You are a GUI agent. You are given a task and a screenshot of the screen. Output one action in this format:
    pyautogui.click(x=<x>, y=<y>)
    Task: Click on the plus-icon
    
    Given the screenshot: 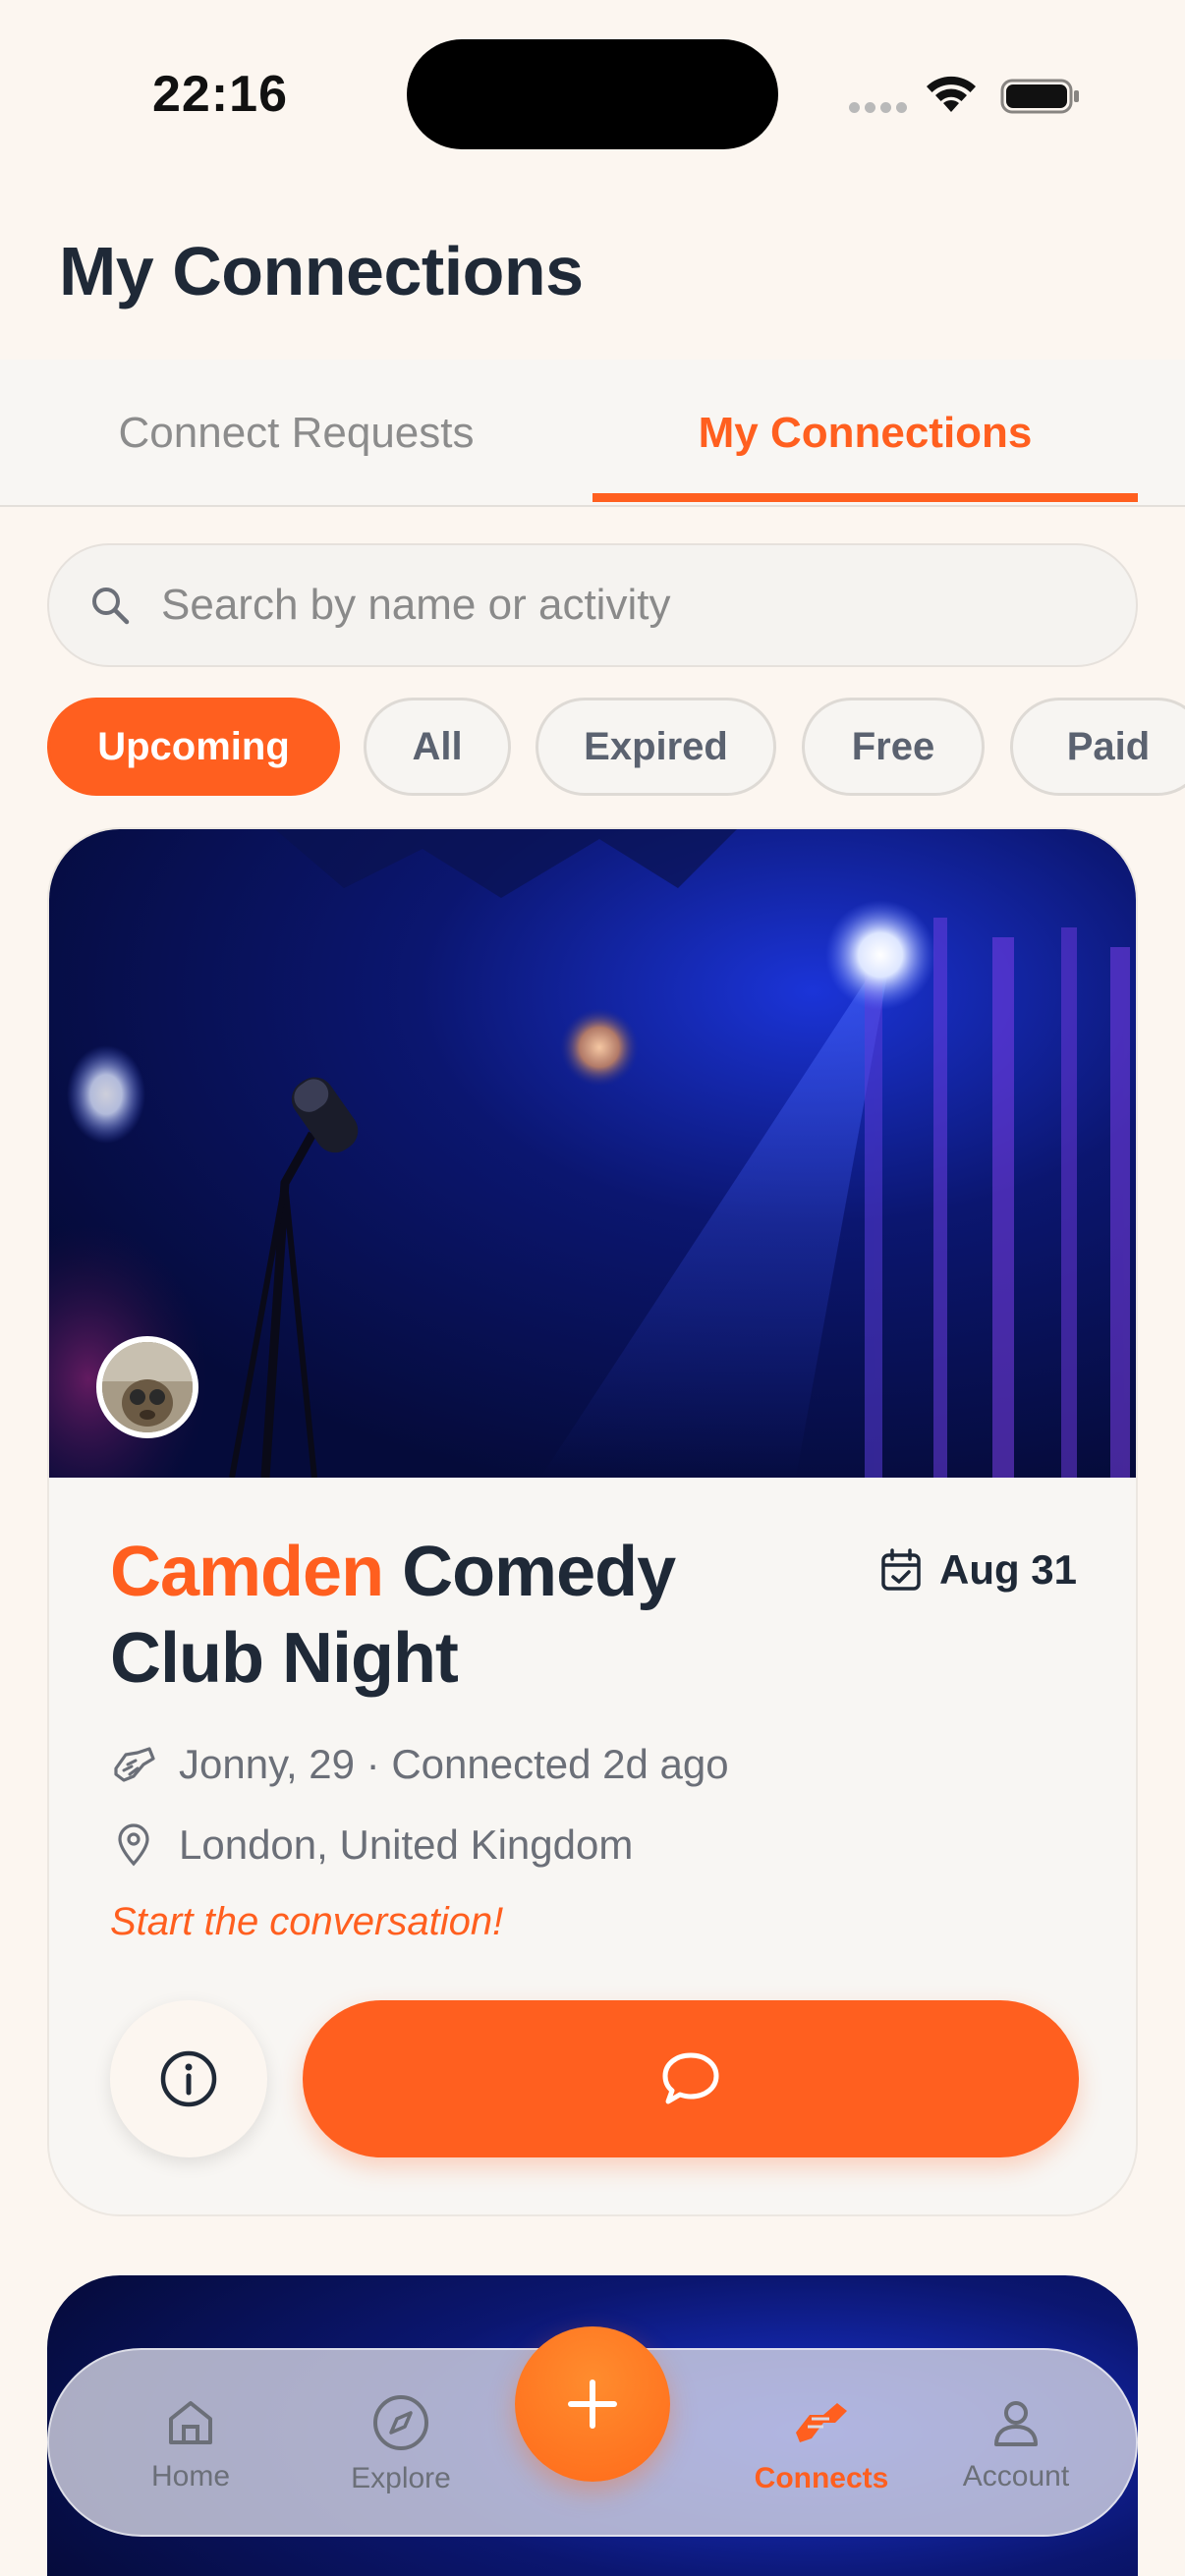 What is the action you would take?
    pyautogui.click(x=592, y=2404)
    